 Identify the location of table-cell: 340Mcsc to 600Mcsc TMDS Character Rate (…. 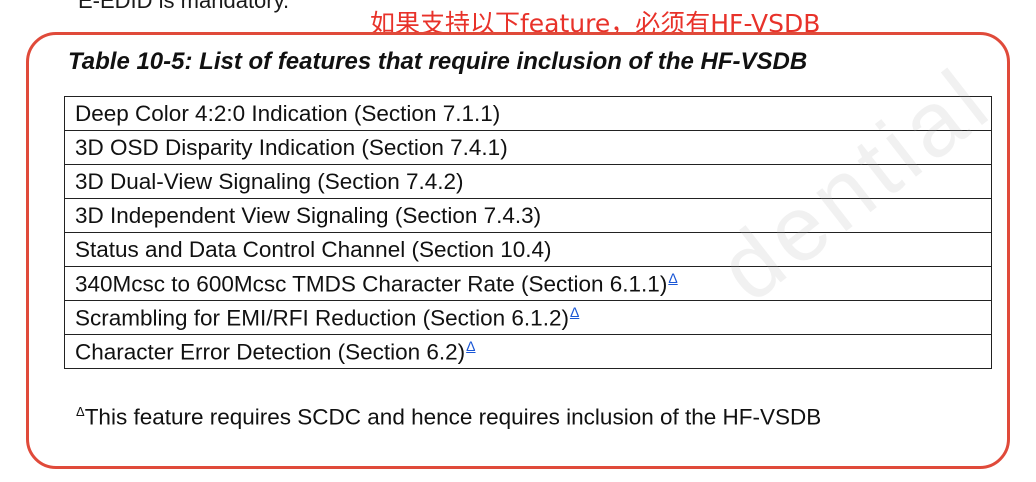
(528, 283).